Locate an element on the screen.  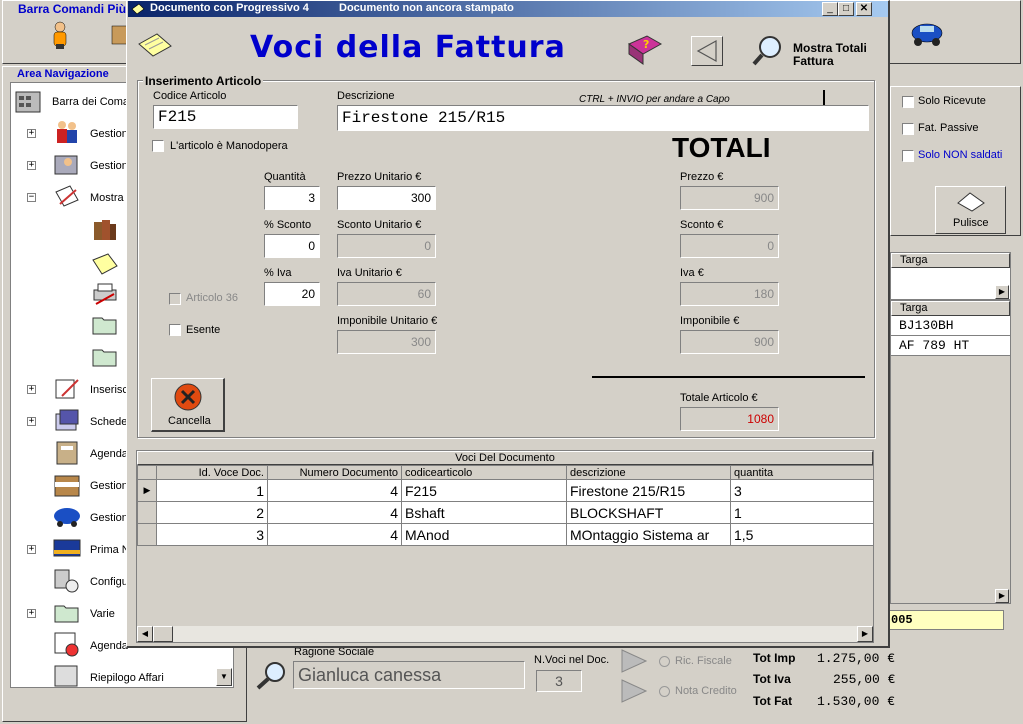
solo-ricevute-checkbox is located at coordinates (908, 102).